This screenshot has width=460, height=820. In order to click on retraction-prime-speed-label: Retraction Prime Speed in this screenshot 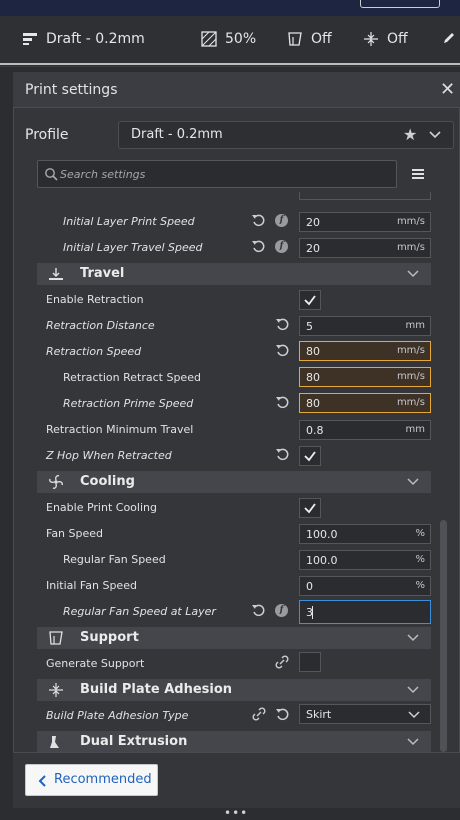, I will do `click(128, 403)`.